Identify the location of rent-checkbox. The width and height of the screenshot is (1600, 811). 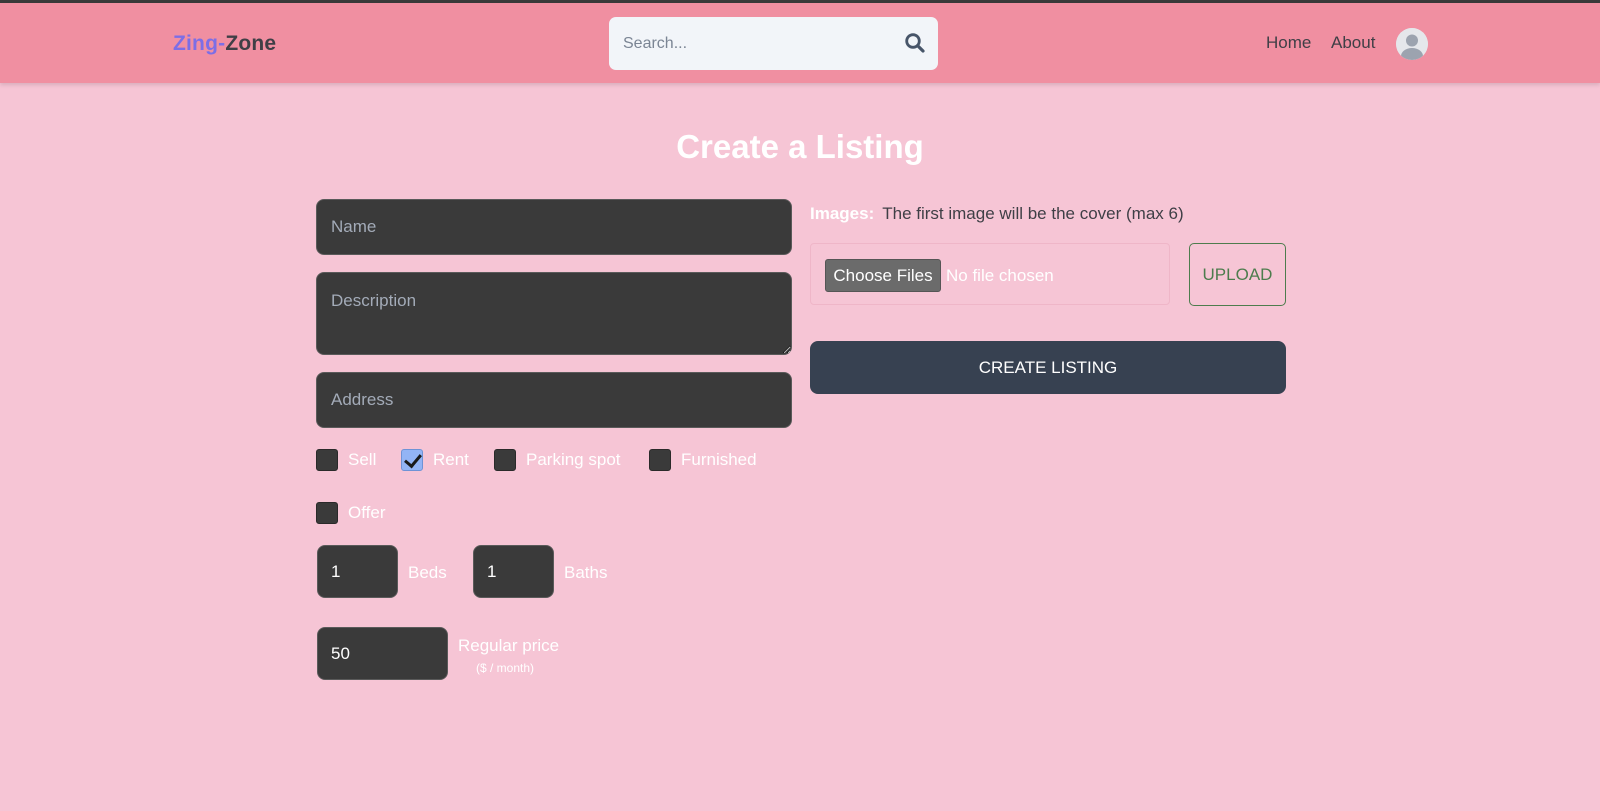
(412, 460).